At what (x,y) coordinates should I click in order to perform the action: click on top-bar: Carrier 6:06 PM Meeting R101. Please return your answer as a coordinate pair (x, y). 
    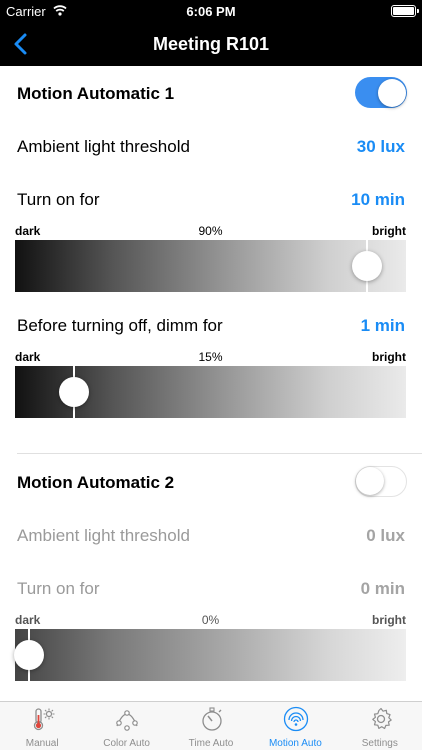
    Looking at the image, I should click on (211, 33).